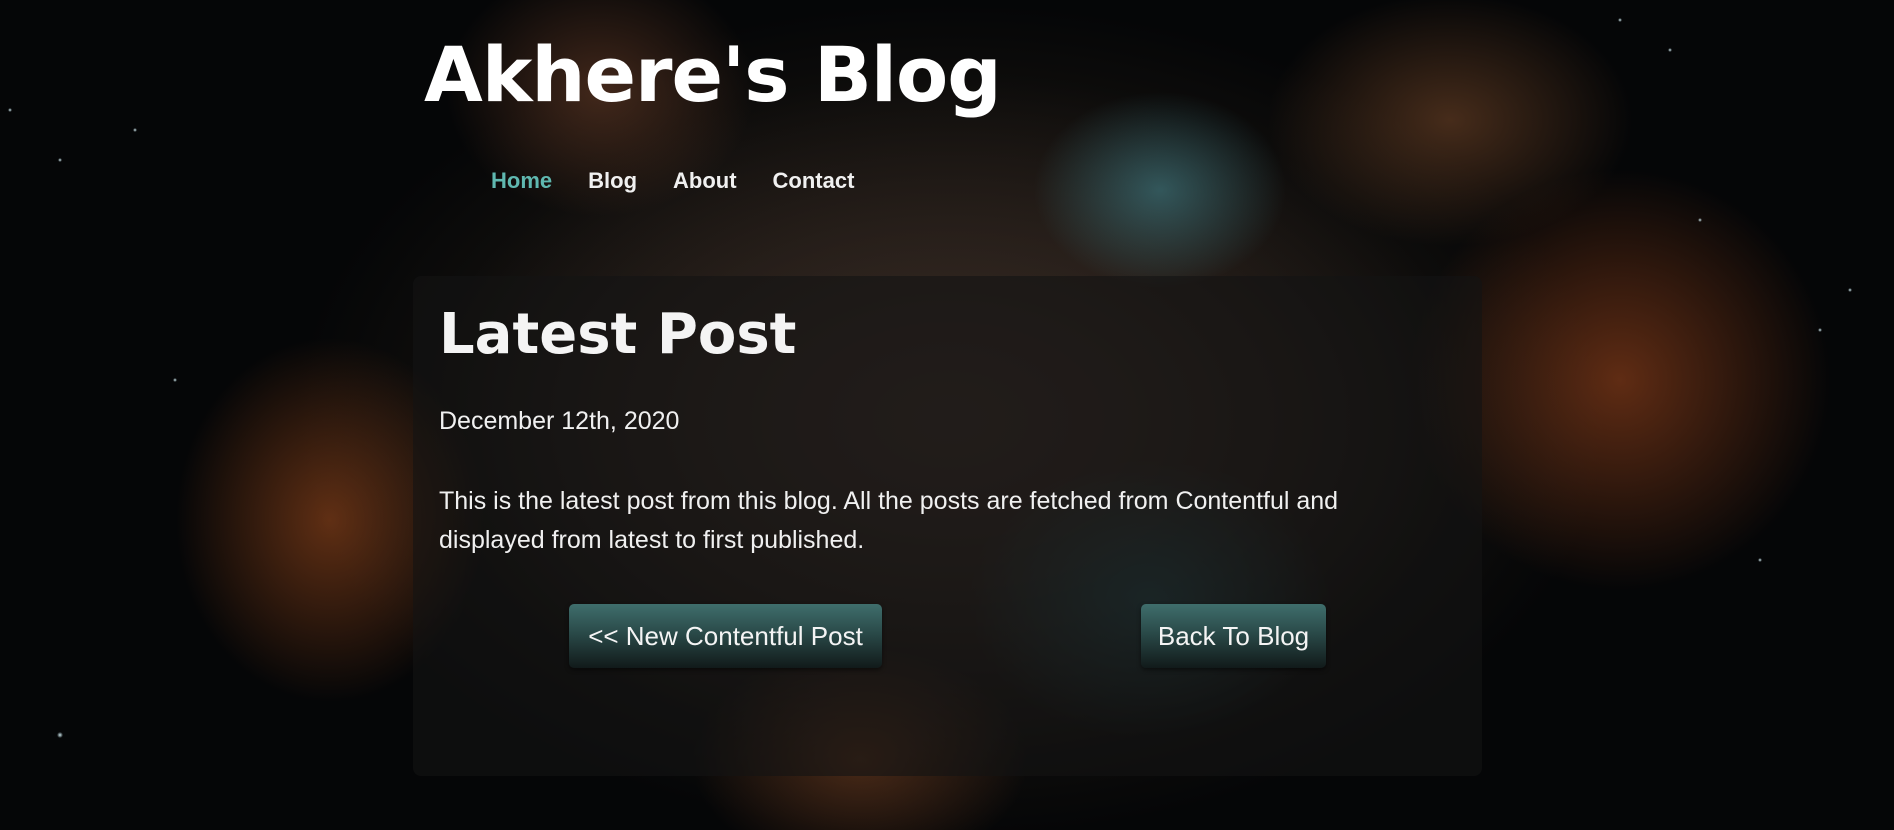  What do you see at coordinates (725, 636) in the screenshot?
I see `new-contentful-post-button: << New Contentful Post` at bounding box center [725, 636].